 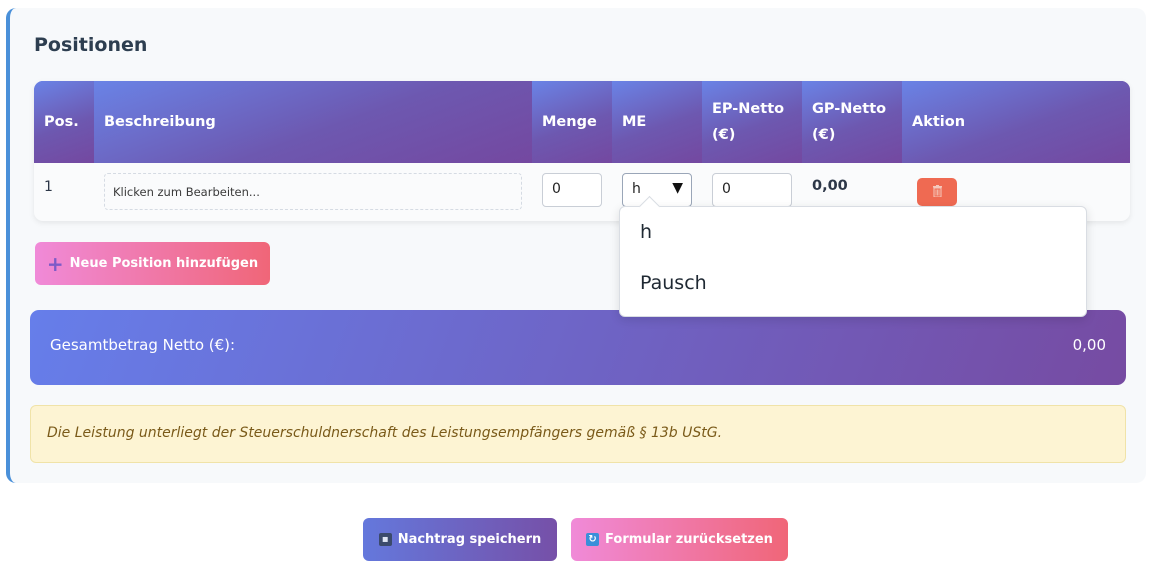 I want to click on section-title: Positionen, so click(x=91, y=45).